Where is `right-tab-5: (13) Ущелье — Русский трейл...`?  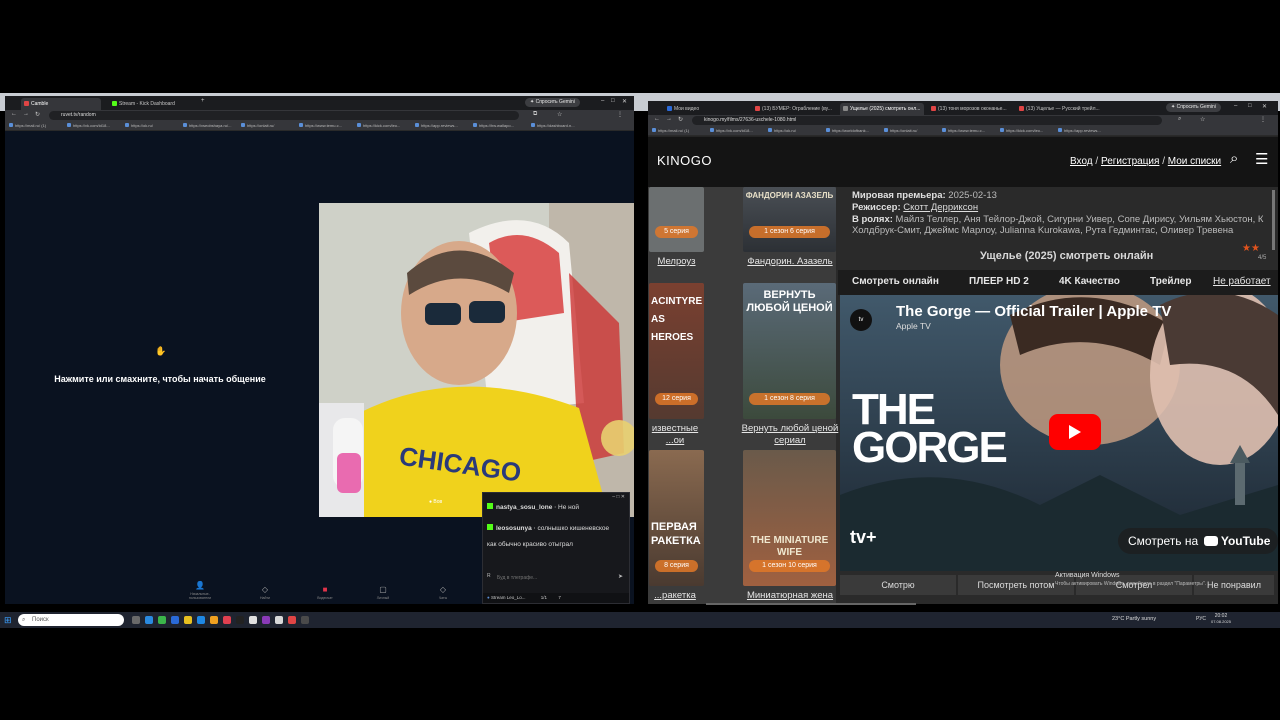 right-tab-5: (13) Ущелье — Русский трейл... is located at coordinates (1058, 109).